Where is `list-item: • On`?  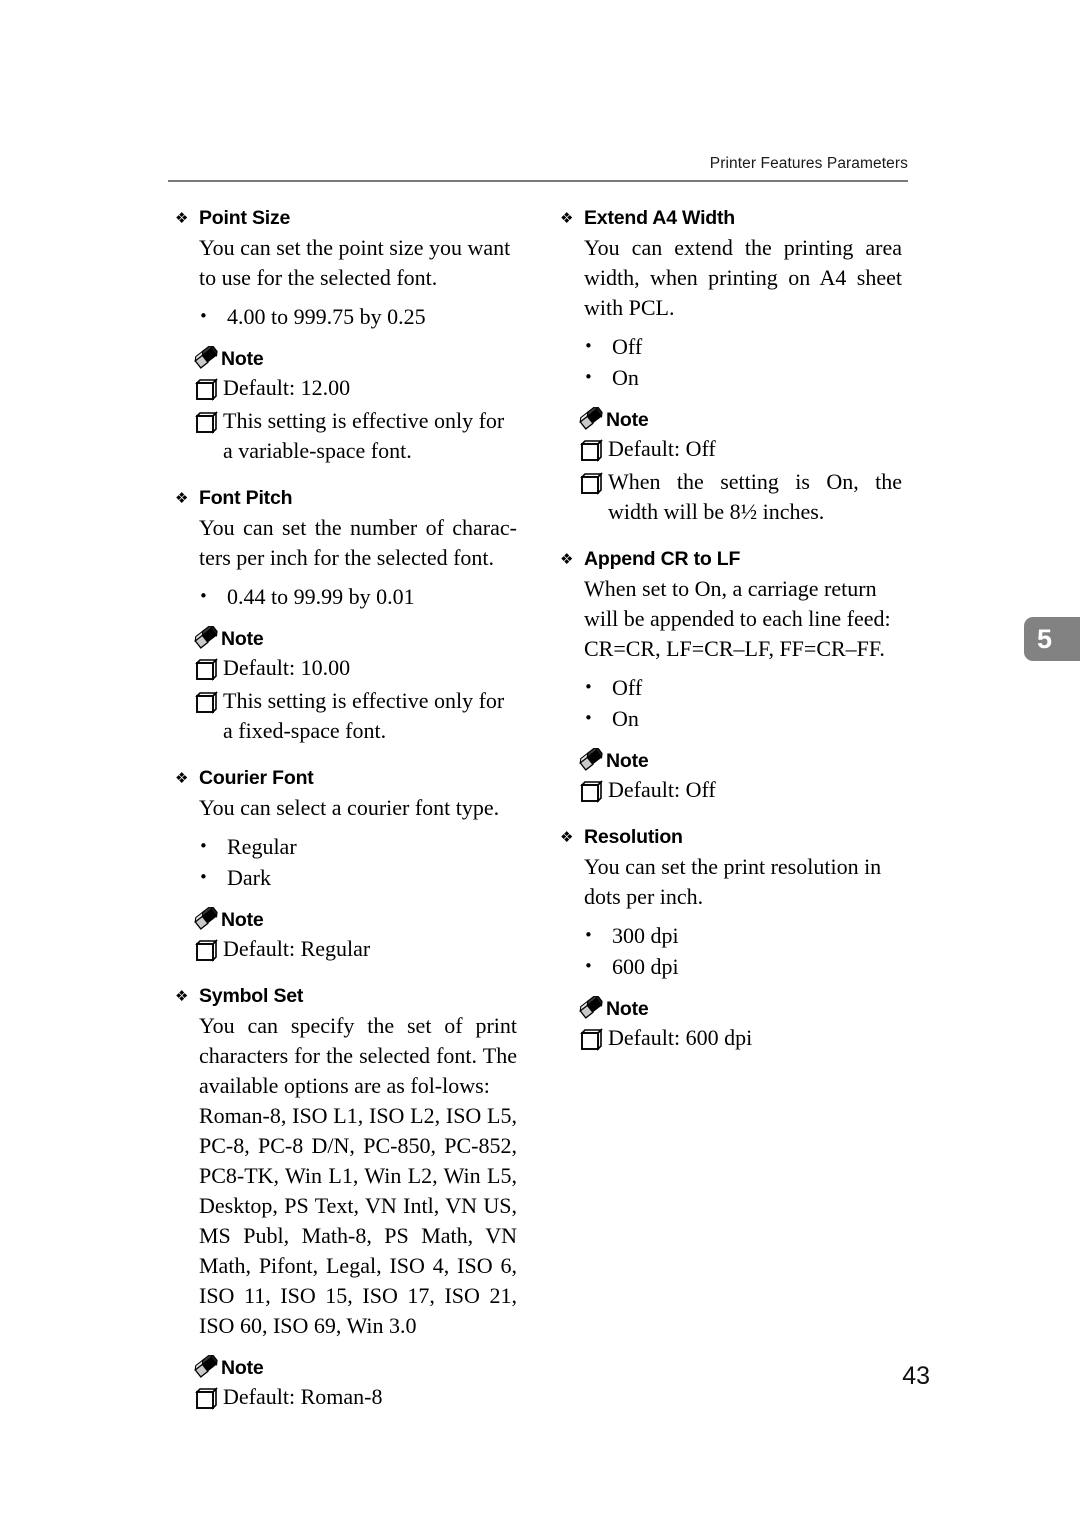 list-item: • On is located at coordinates (743, 377).